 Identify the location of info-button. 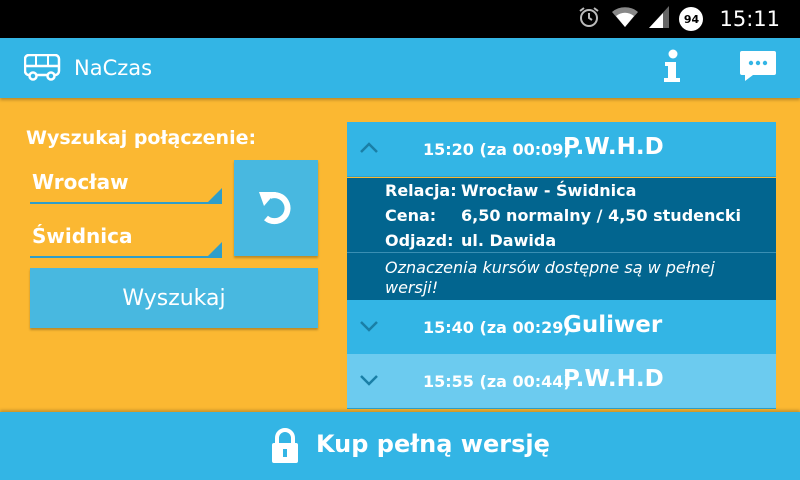
(672, 68).